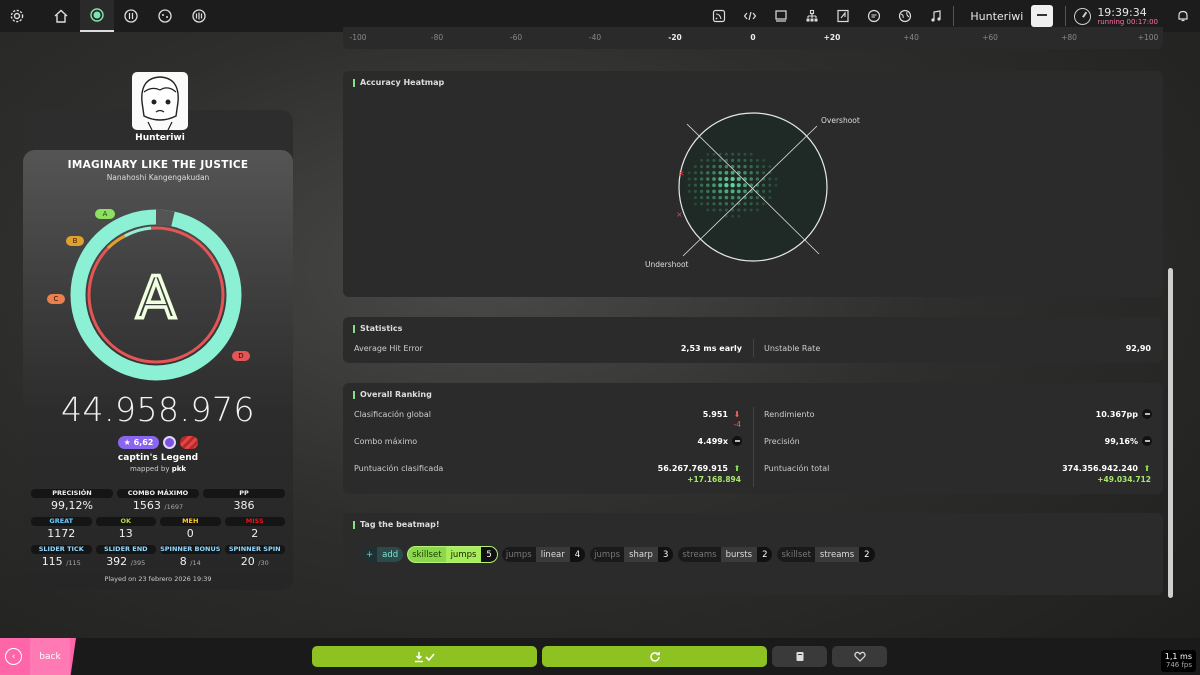 The width and height of the screenshot is (1200, 675). I want to click on ranking-label: Rendimiento, so click(789, 414).